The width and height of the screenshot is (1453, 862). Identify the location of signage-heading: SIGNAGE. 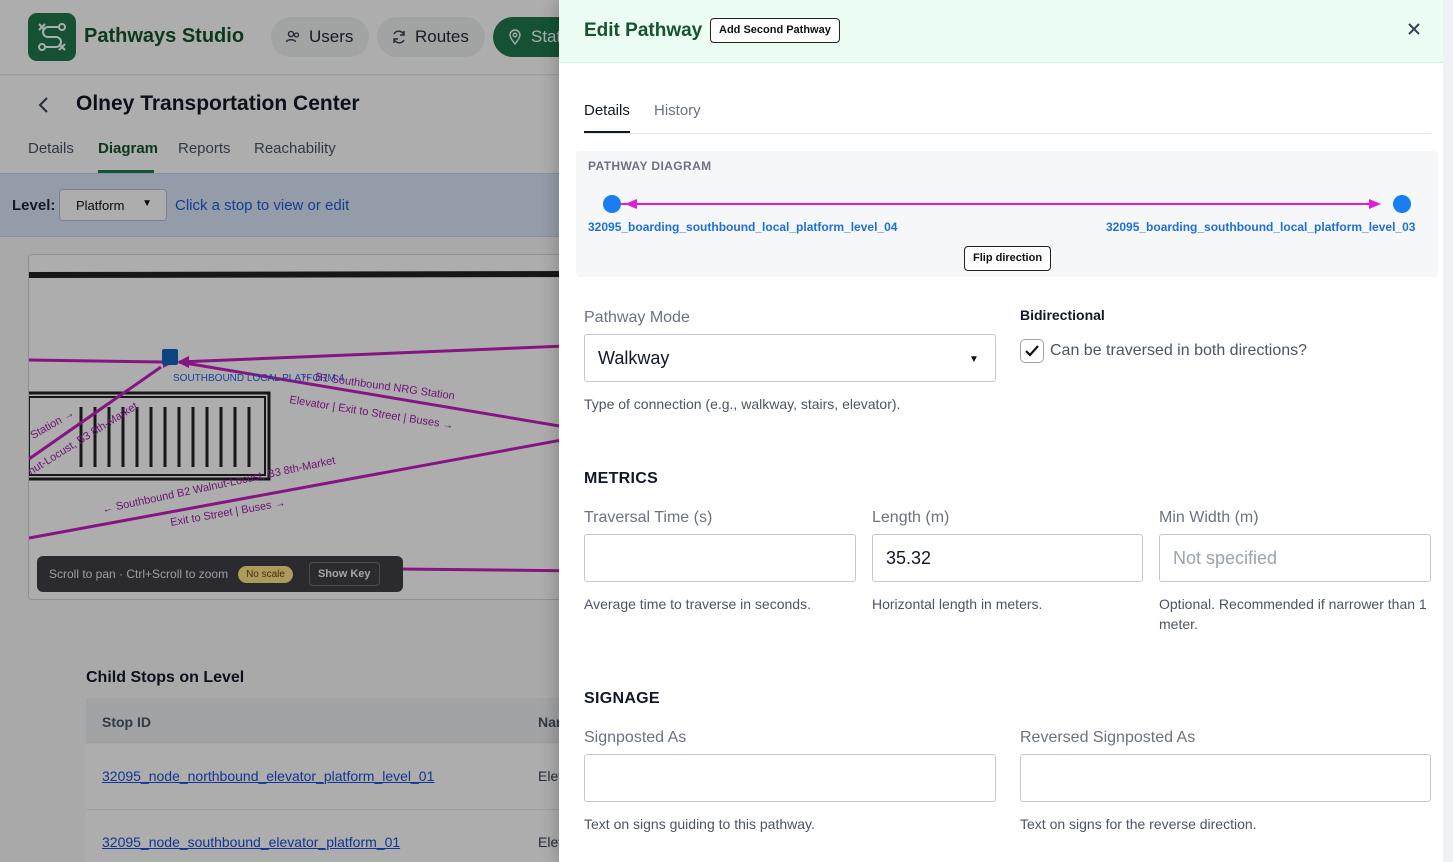
(622, 698).